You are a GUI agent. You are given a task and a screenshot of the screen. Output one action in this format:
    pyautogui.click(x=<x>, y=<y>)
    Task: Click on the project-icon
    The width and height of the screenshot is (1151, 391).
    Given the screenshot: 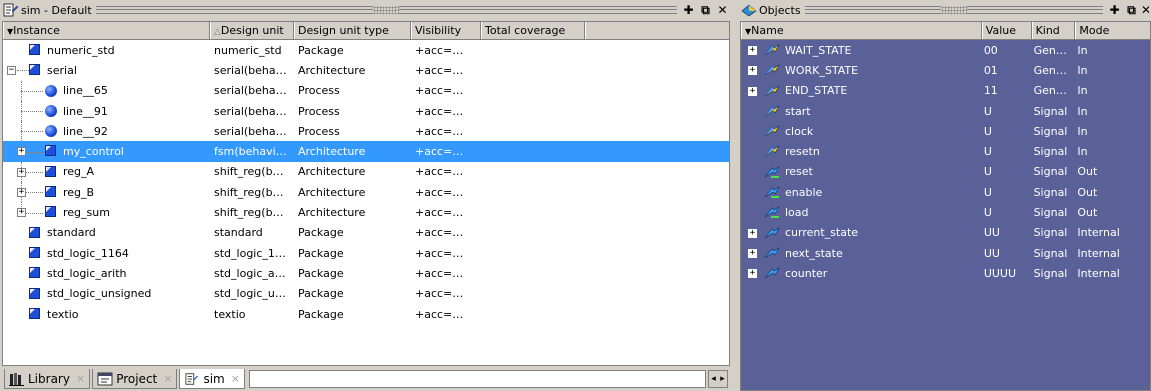 What is the action you would take?
    pyautogui.click(x=105, y=378)
    